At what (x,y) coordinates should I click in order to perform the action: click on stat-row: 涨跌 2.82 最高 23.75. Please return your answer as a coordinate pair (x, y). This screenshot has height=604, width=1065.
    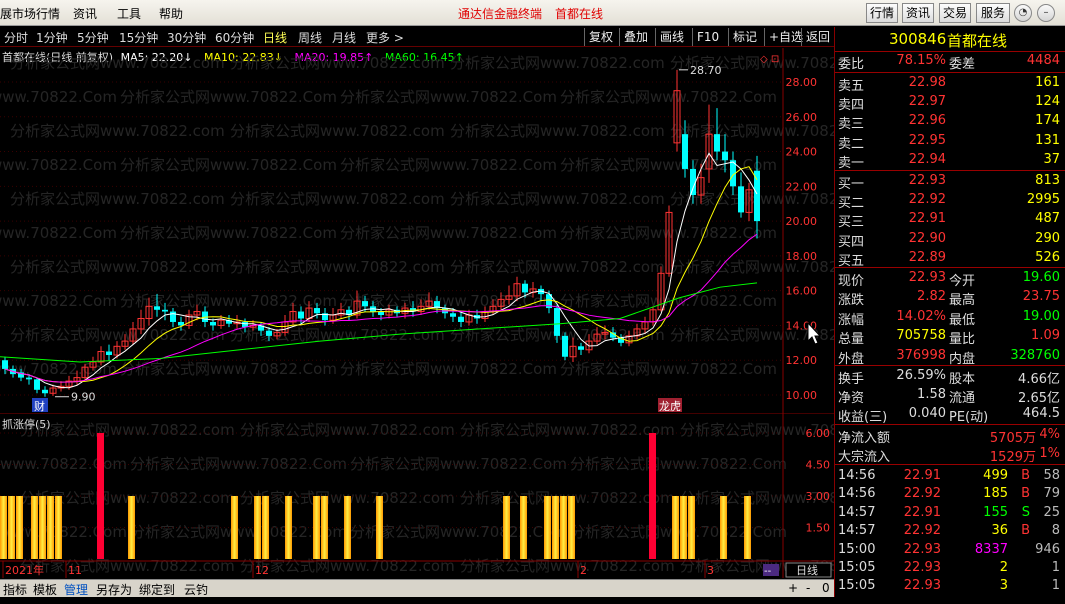
    Looking at the image, I should click on (950, 298).